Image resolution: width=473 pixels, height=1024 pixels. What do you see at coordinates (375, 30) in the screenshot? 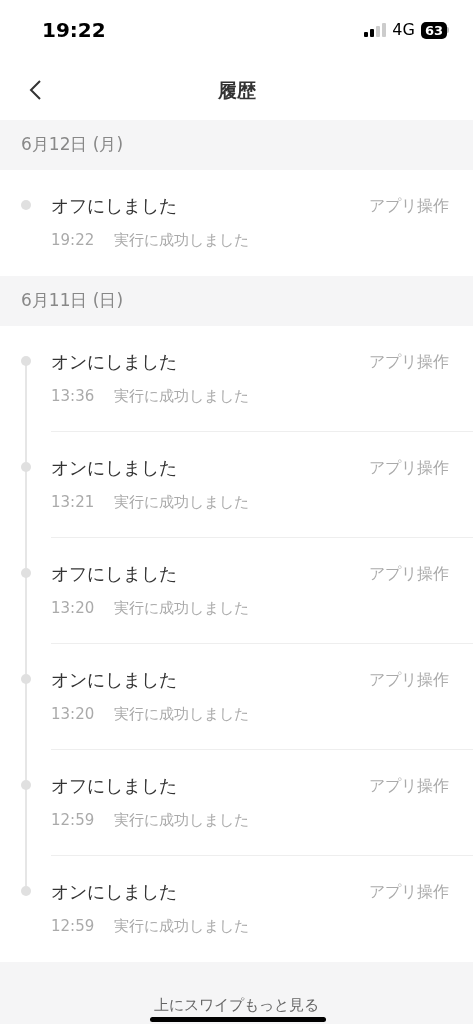
I see `signal-icon` at bounding box center [375, 30].